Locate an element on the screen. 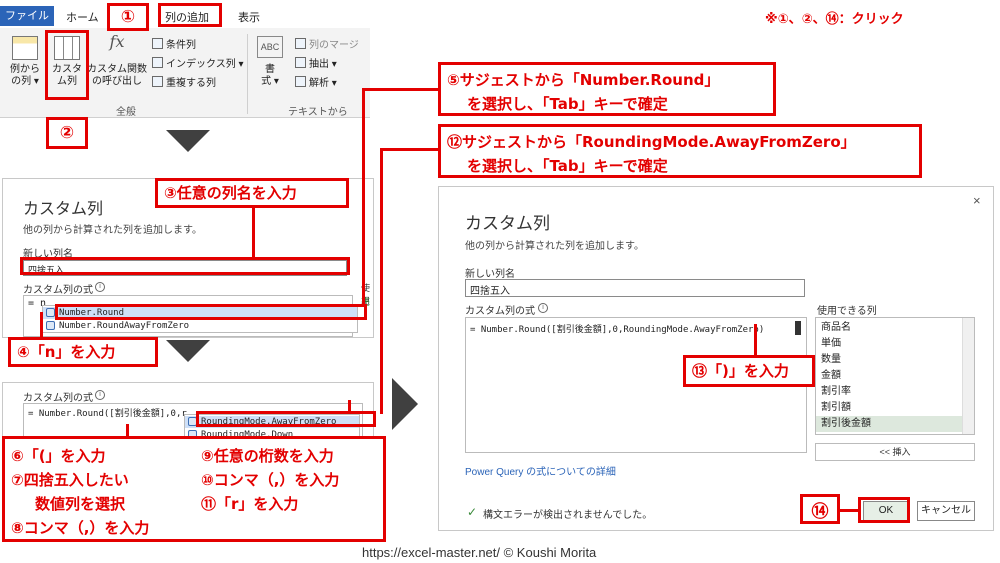 The image size is (1000, 563). duplicate-icon is located at coordinates (157, 81).